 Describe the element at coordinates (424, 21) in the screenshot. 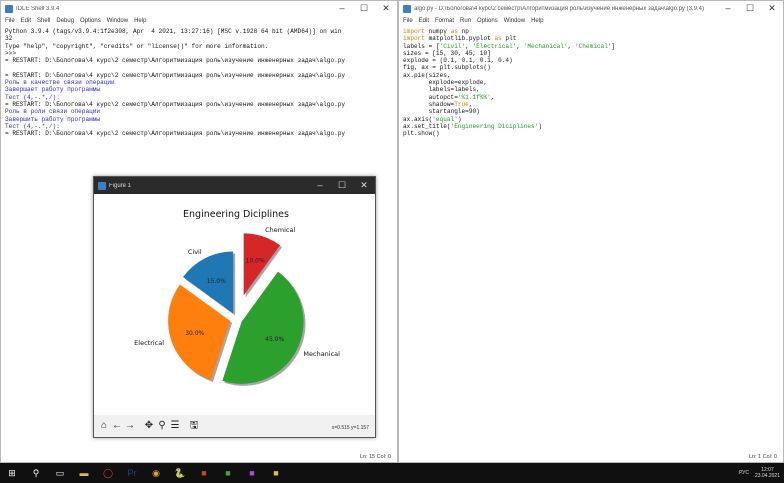

I see `editor-menu-edit: Edit` at that location.